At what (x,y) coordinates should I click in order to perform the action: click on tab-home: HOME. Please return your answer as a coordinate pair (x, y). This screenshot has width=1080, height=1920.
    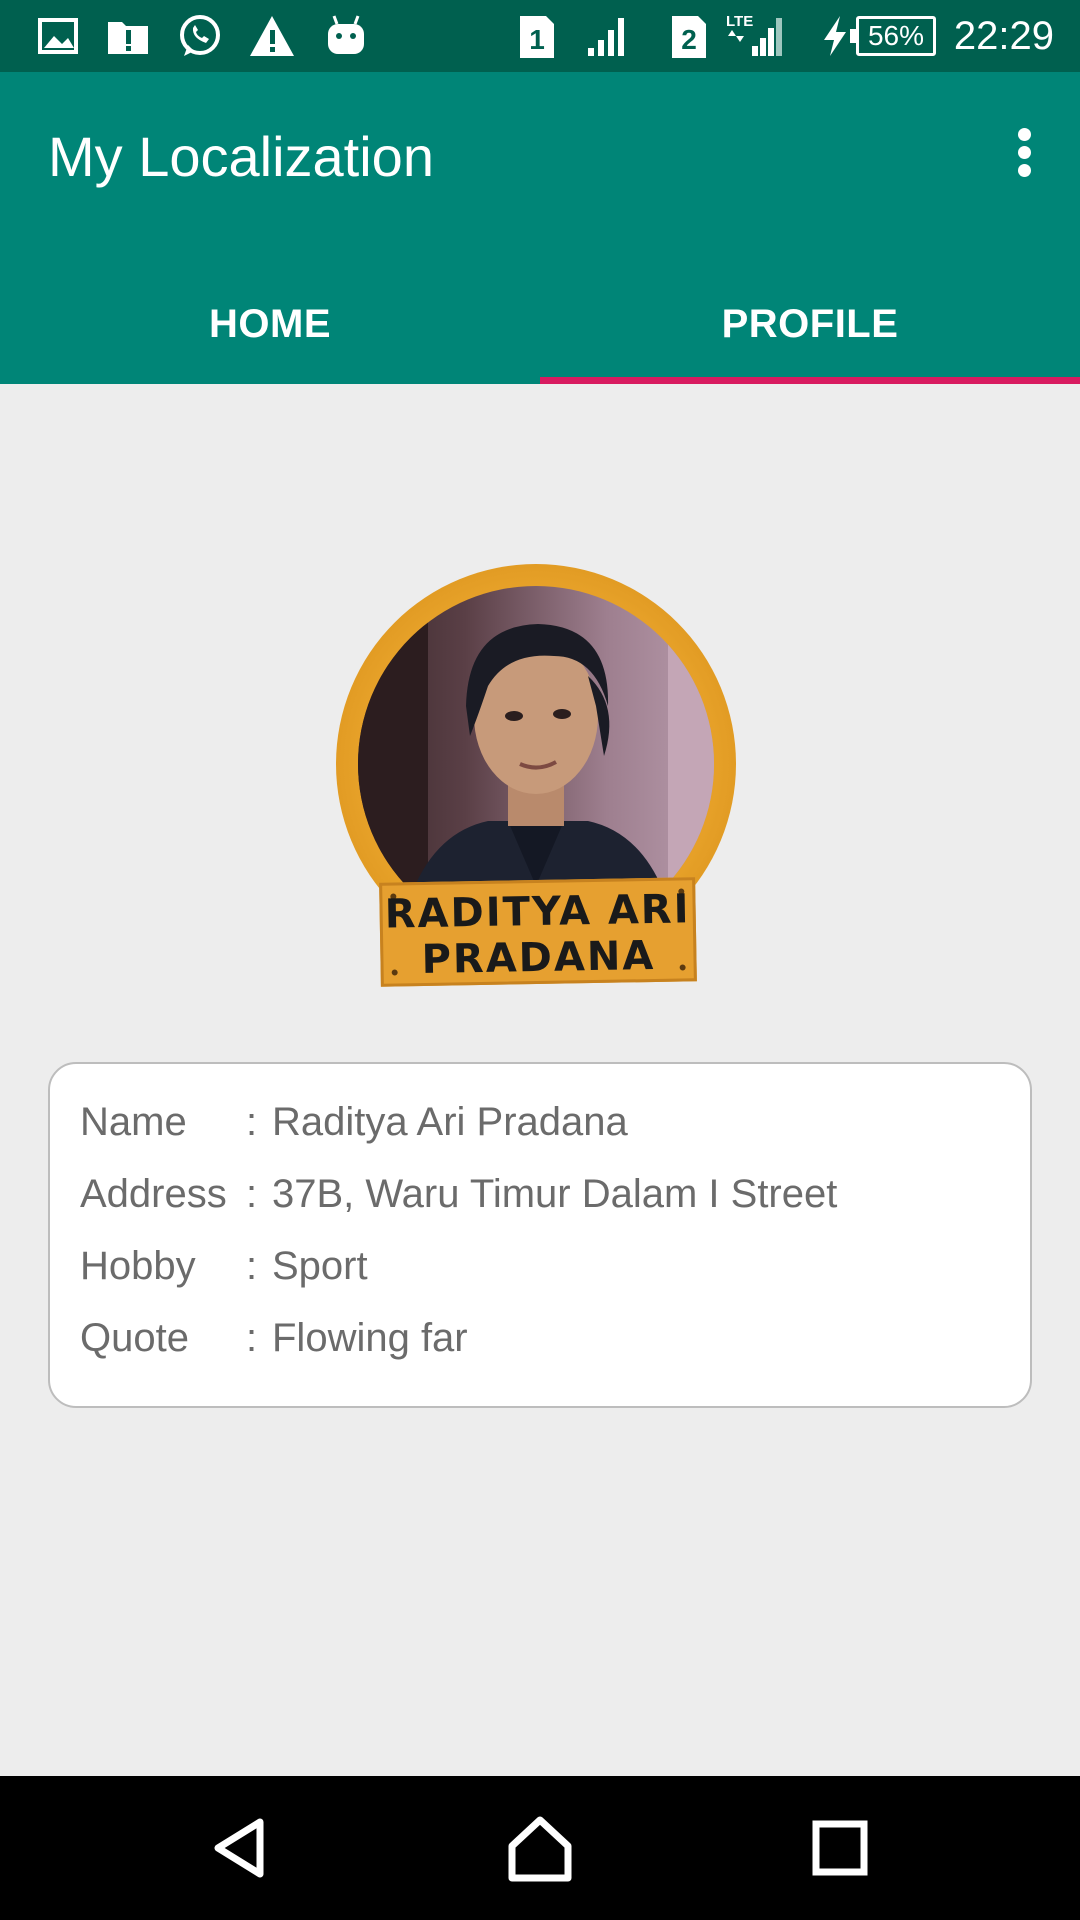
    Looking at the image, I should click on (270, 324).